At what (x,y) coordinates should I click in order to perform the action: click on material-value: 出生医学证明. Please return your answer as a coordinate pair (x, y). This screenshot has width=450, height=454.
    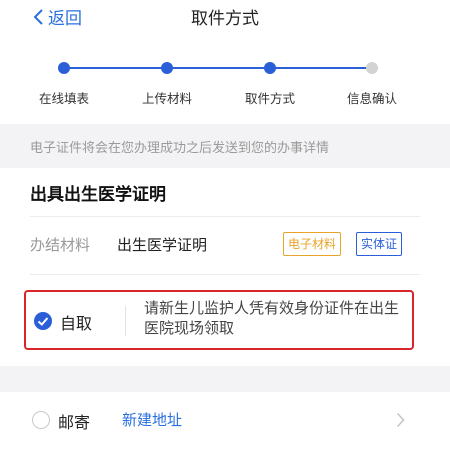
    Looking at the image, I should click on (162, 245).